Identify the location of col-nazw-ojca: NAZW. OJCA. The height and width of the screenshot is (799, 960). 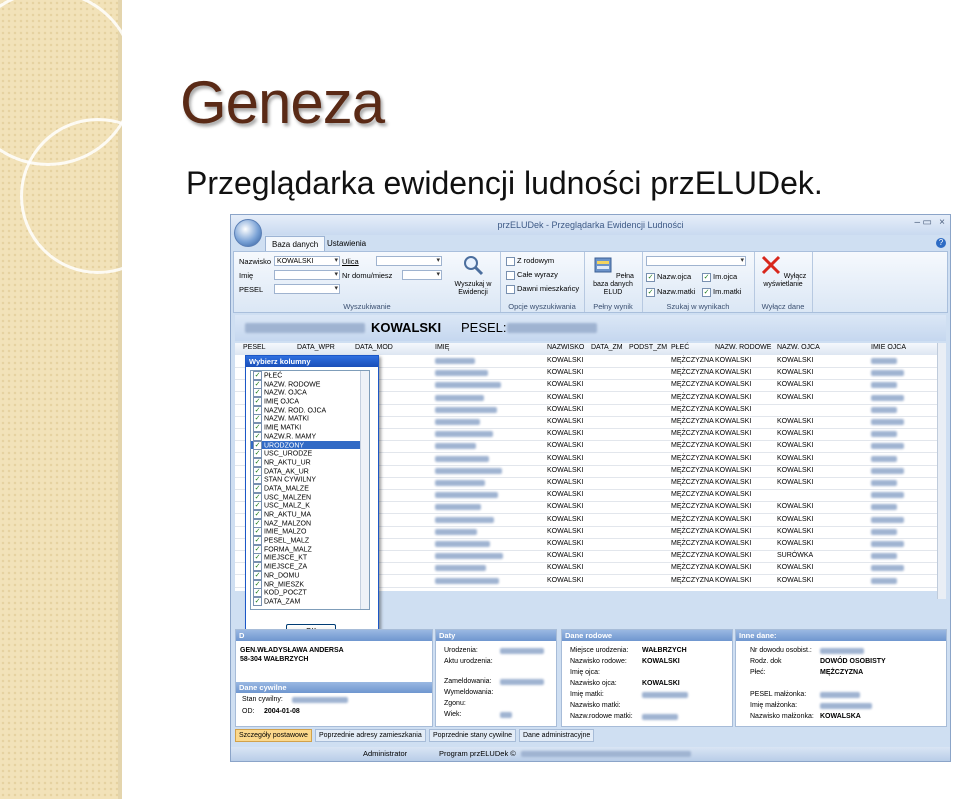
(798, 347).